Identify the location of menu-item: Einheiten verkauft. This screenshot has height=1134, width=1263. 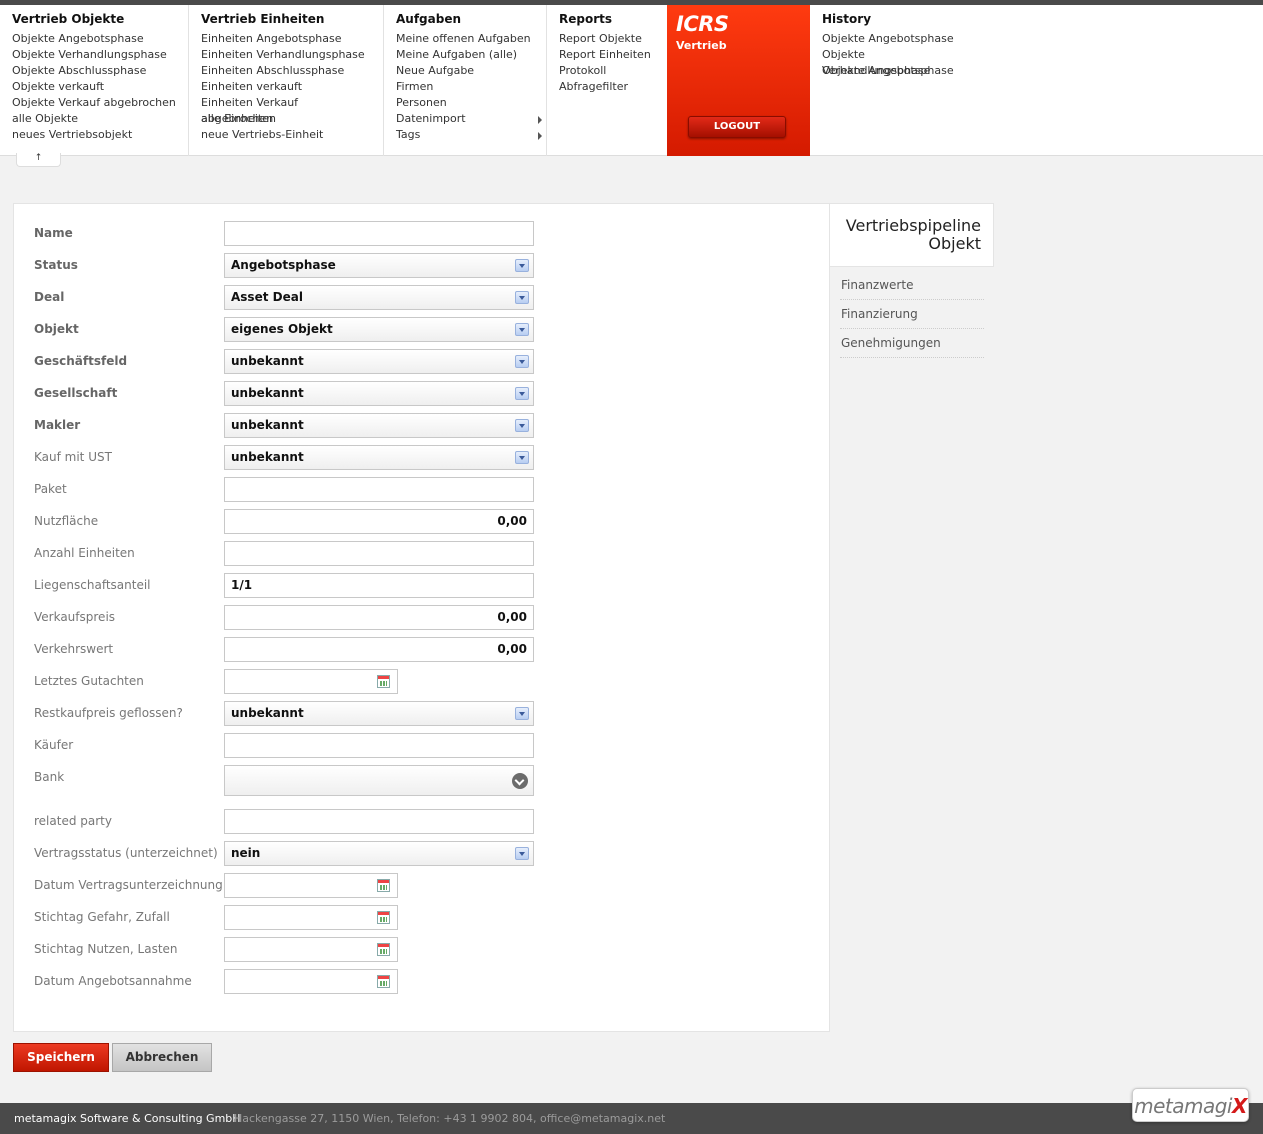
(292, 87).